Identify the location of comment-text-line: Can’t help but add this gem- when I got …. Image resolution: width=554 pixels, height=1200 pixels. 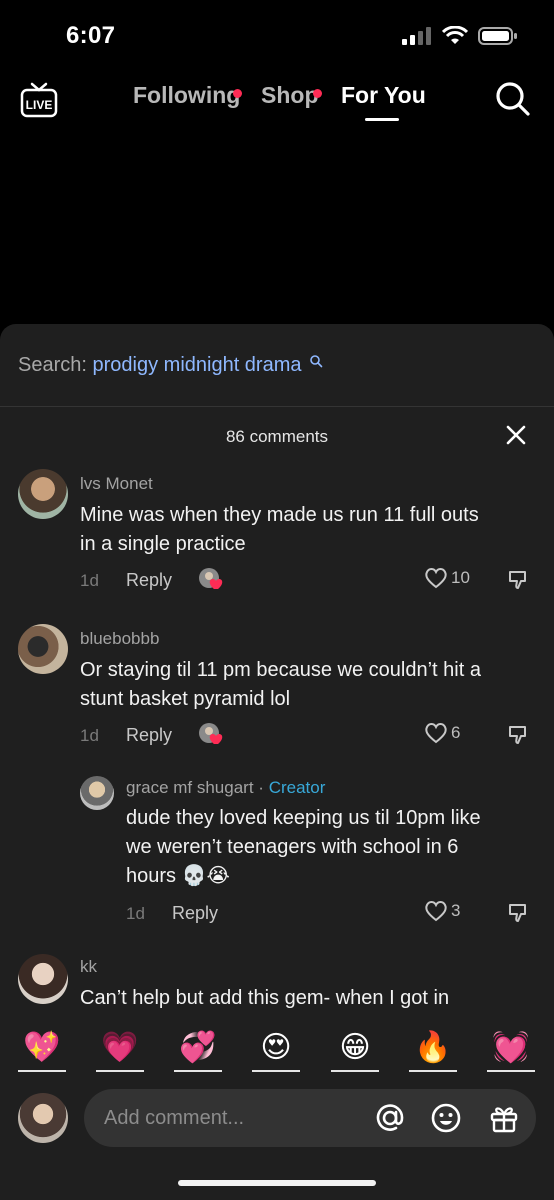
(265, 998).